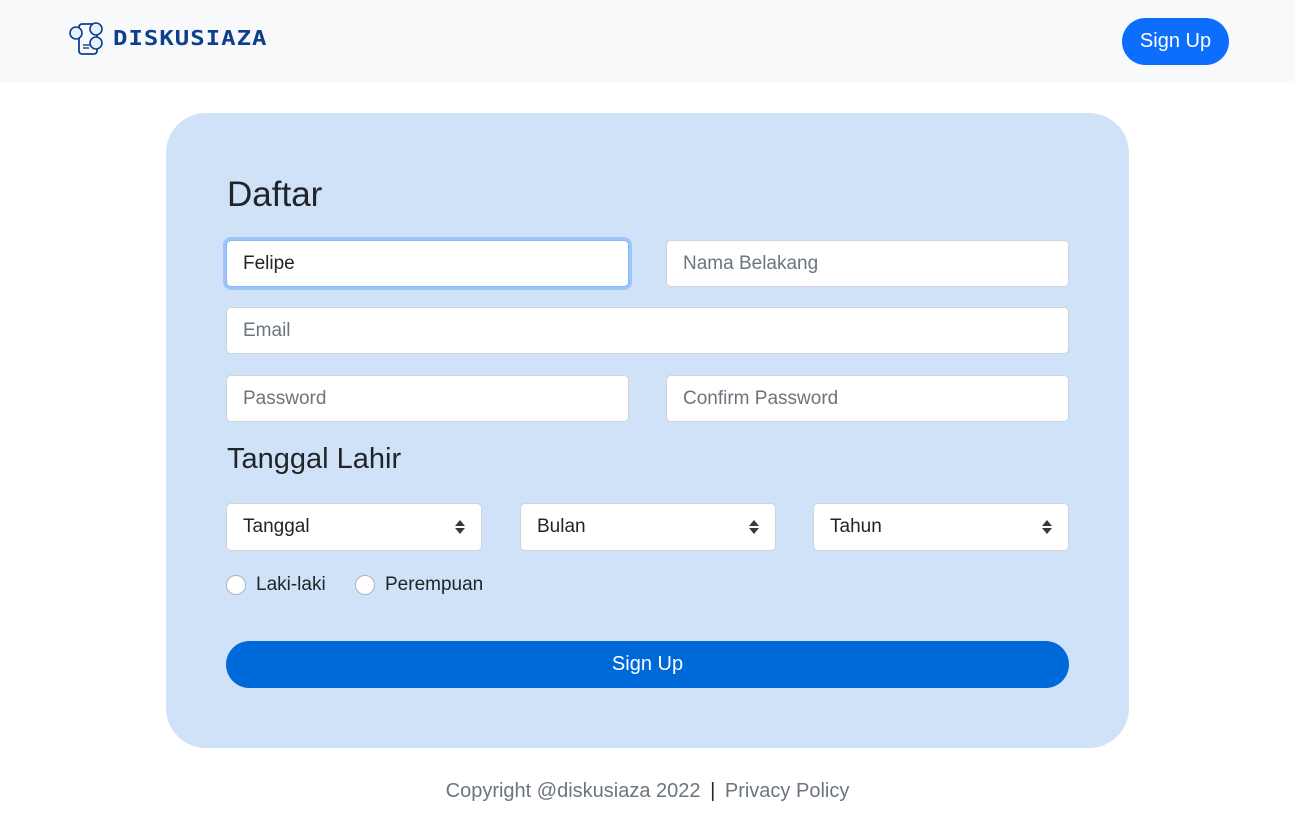 The height and width of the screenshot is (832, 1295). Describe the element at coordinates (787, 791) in the screenshot. I see `privacy-policy-link: Privacy Policy` at that location.